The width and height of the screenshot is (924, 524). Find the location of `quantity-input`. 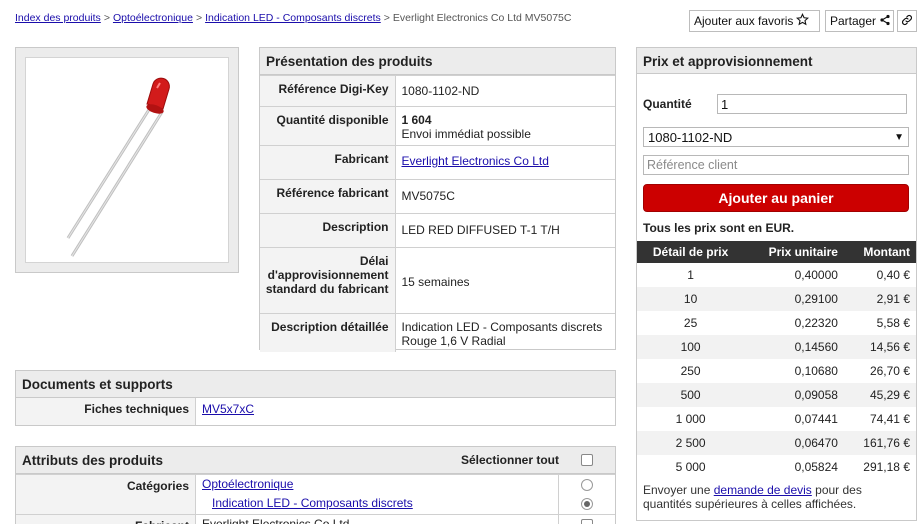

quantity-input is located at coordinates (812, 104).